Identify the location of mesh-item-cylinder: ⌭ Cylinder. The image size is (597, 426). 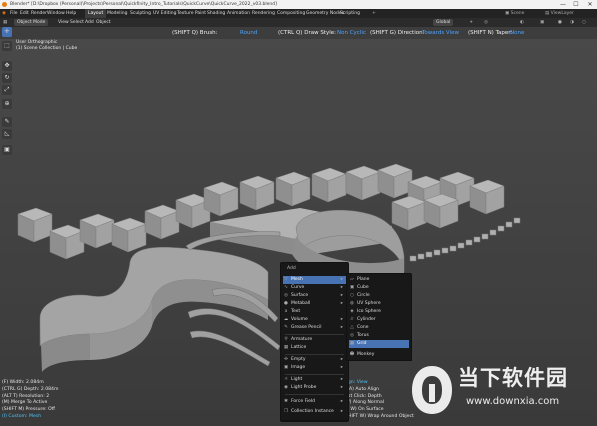
(379, 320).